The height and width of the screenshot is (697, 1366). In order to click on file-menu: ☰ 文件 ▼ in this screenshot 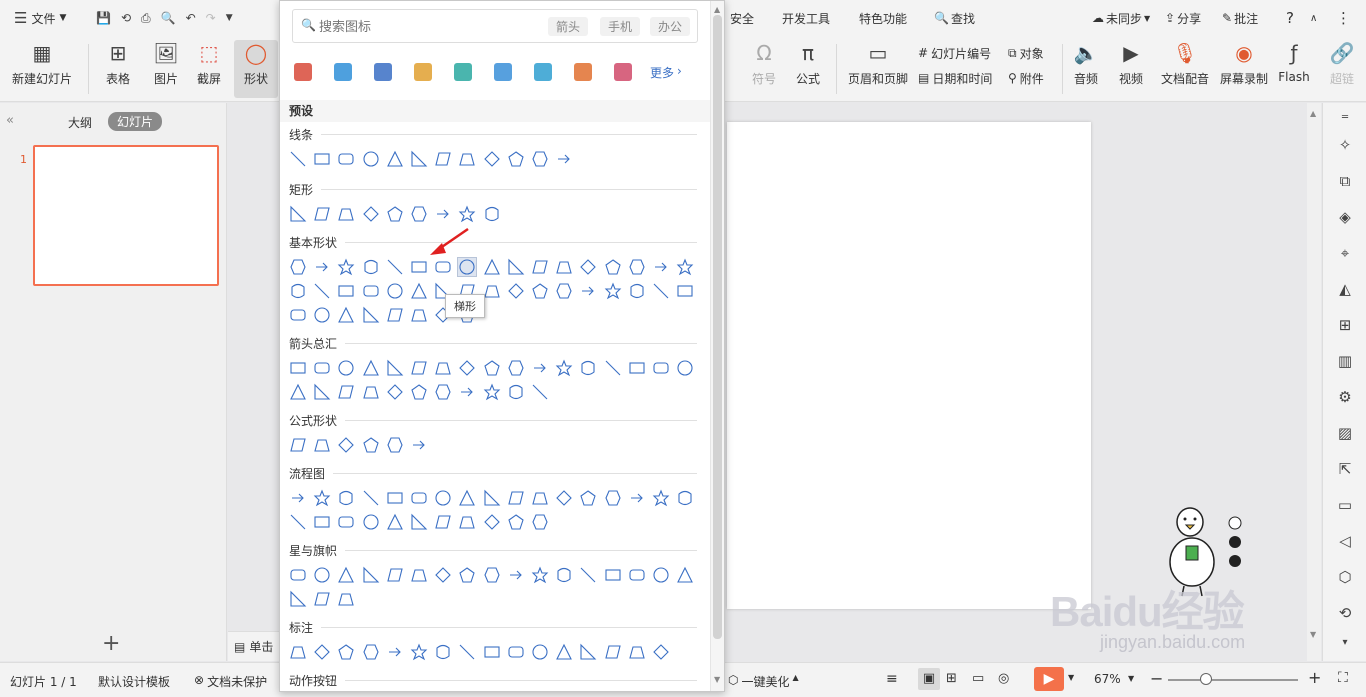, I will do `click(40, 18)`.